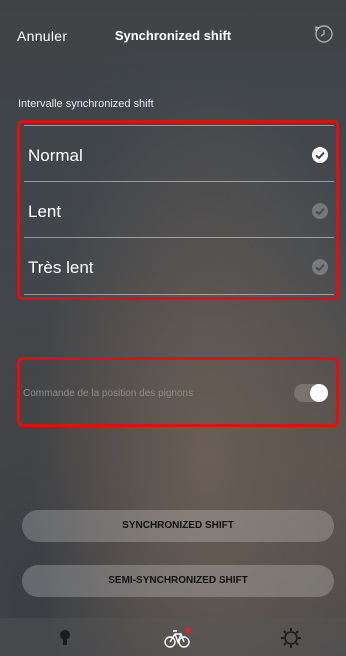  I want to click on interval-option-lent: Lent, so click(179, 209).